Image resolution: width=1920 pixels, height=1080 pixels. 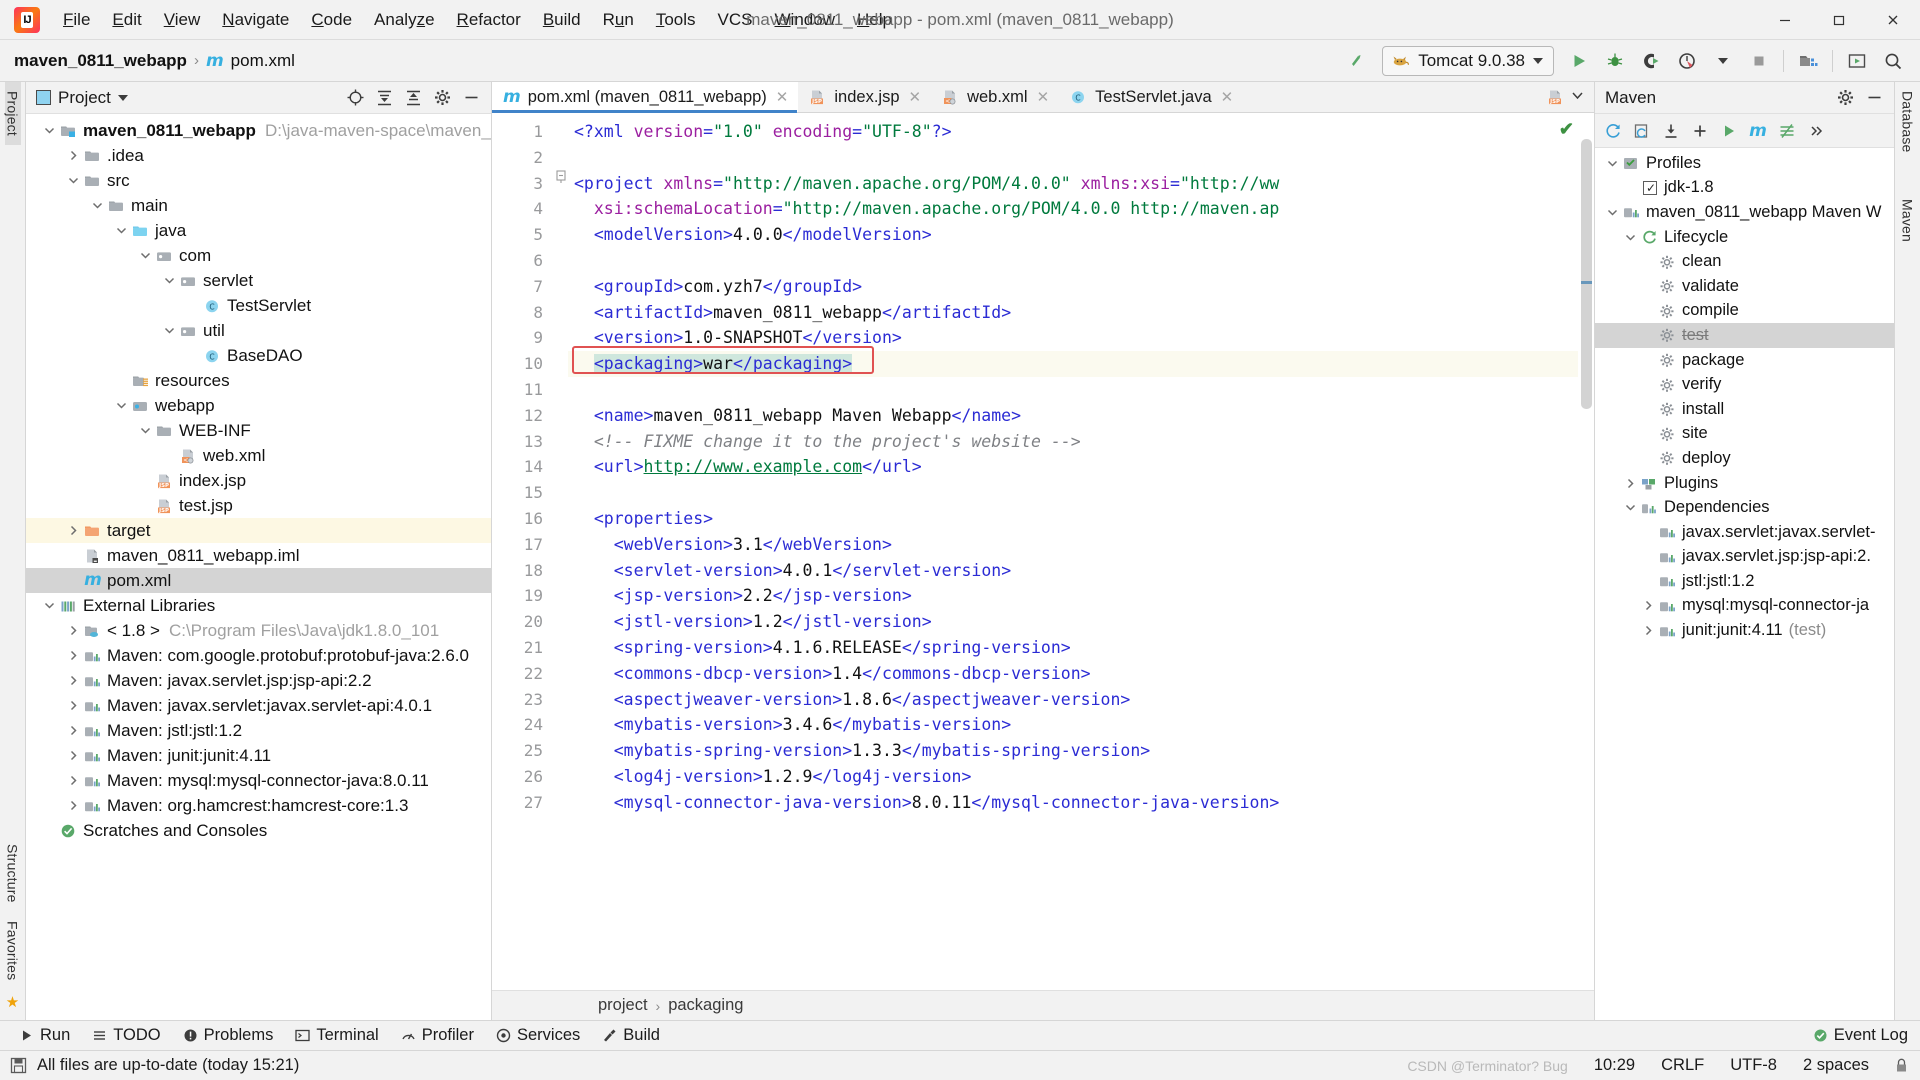 What do you see at coordinates (1586, 551) in the screenshot?
I see `error-stripe` at bounding box center [1586, 551].